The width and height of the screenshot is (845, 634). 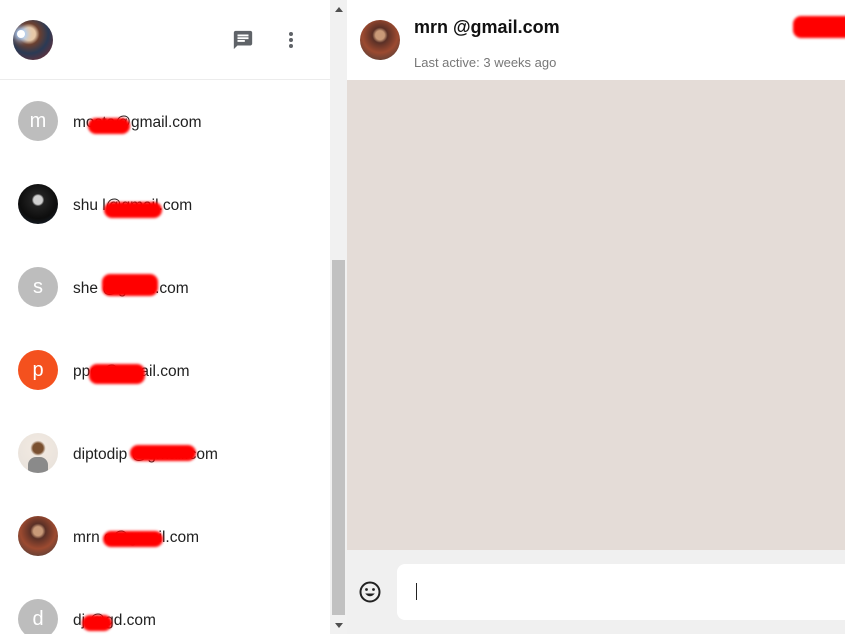 What do you see at coordinates (165, 287) in the screenshot?
I see `contact-item: s she @gmail.com` at bounding box center [165, 287].